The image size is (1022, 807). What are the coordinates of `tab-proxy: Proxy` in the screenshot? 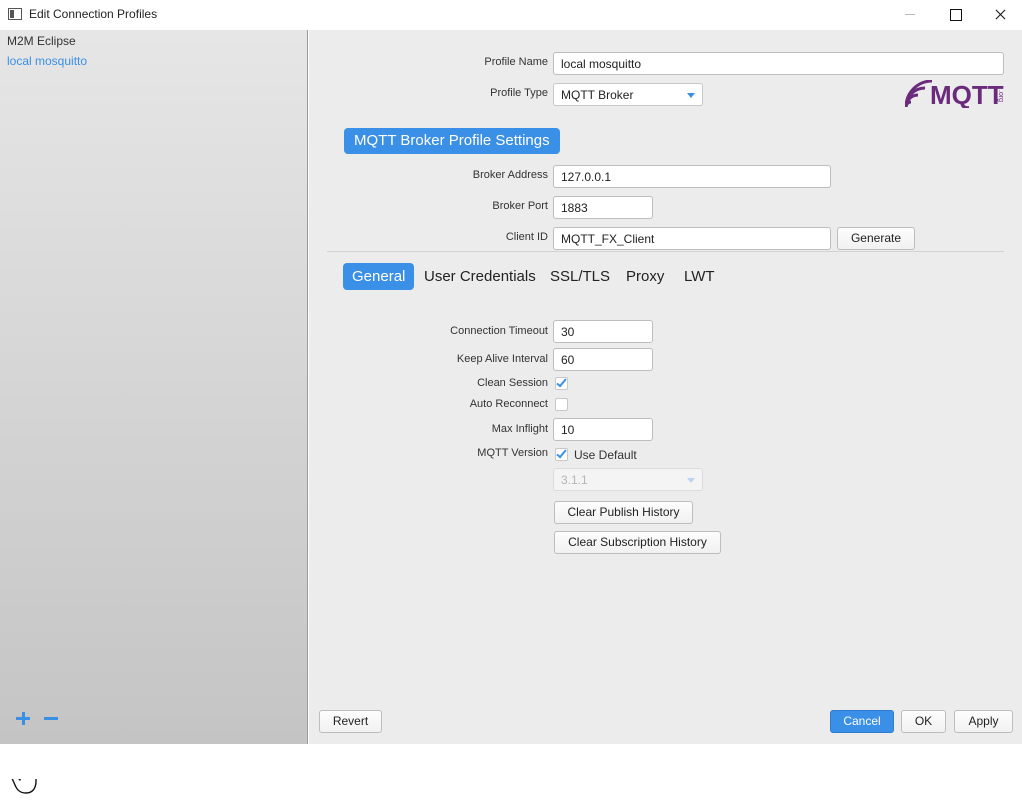 It's located at (645, 276).